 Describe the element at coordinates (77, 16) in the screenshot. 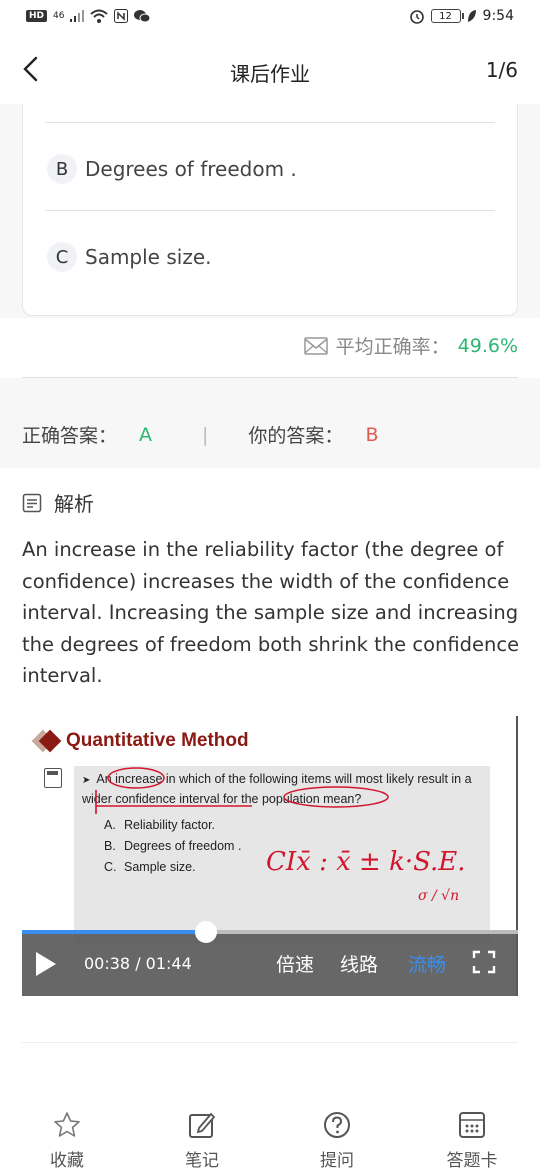

I see `signal-icon` at that location.